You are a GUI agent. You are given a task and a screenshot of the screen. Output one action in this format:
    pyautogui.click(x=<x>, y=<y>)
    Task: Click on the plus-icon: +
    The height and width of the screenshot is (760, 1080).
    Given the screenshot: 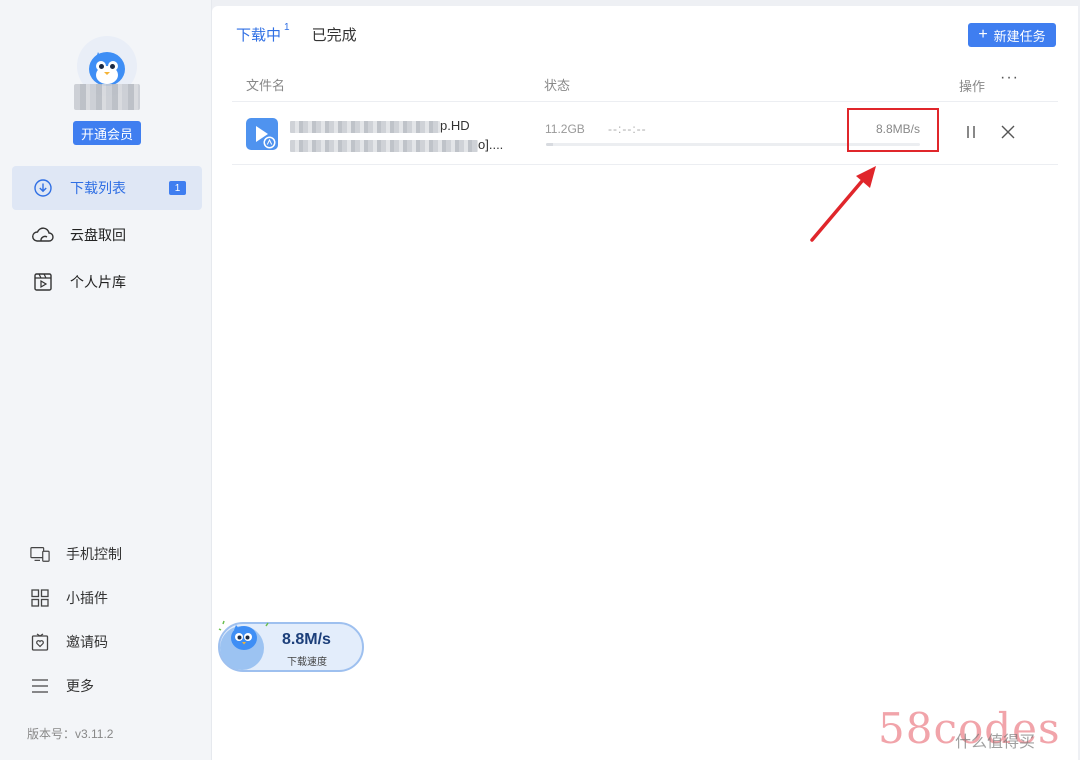 What is the action you would take?
    pyautogui.click(x=983, y=34)
    